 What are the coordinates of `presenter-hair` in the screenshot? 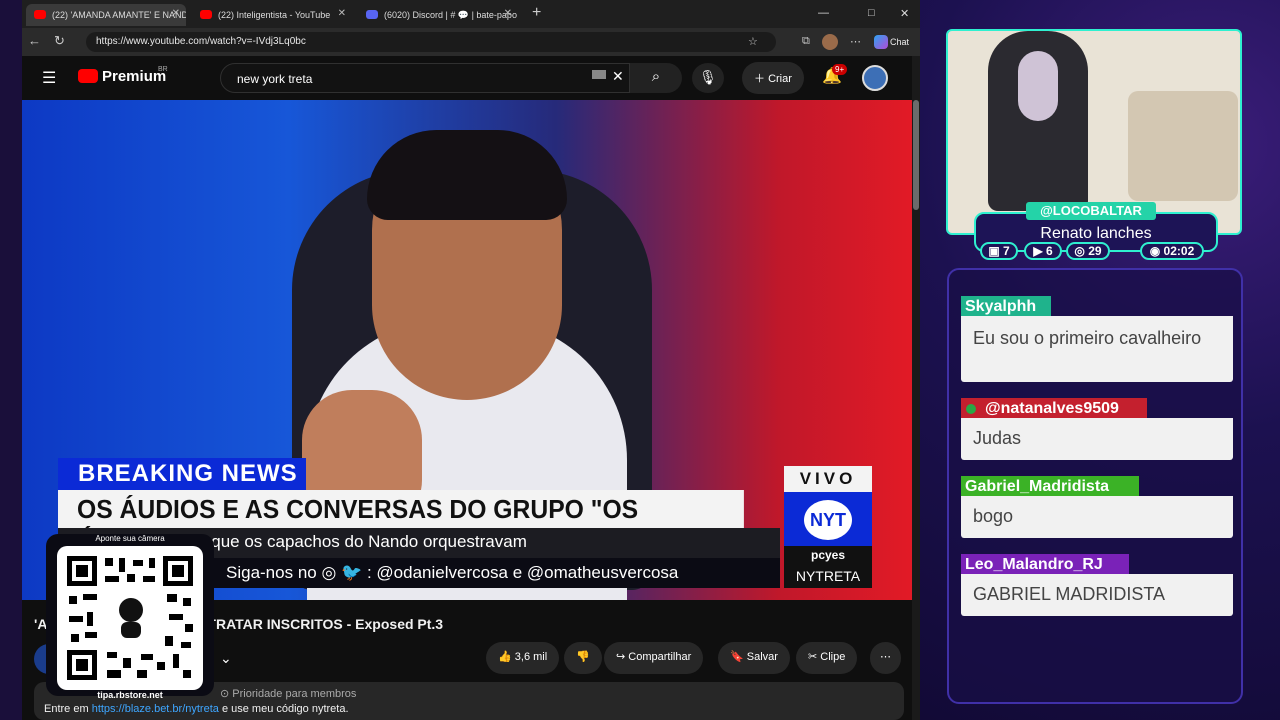 It's located at (467, 175).